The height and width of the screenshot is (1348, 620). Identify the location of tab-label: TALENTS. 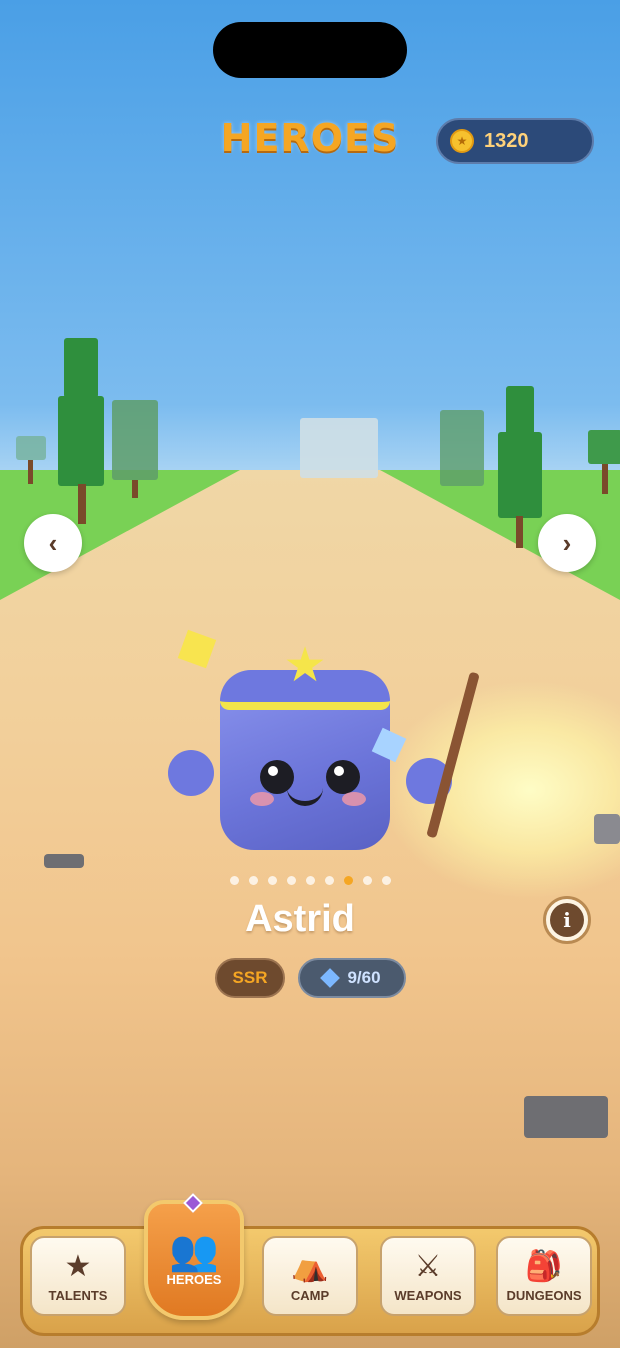
(78, 1295).